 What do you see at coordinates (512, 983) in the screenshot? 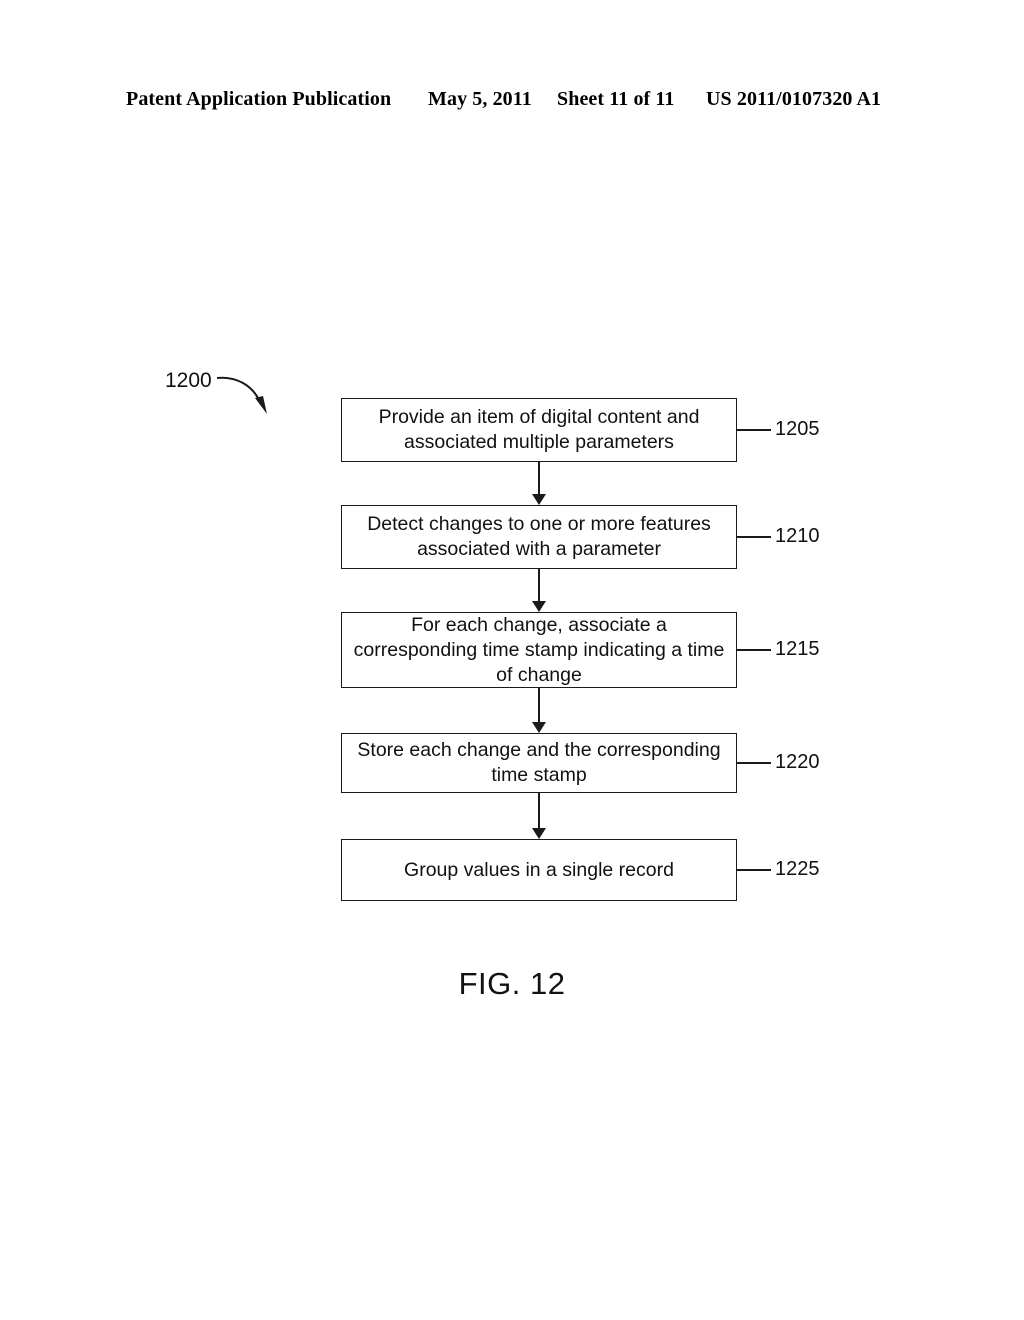
I see `figure-caption: FIG. 12` at bounding box center [512, 983].